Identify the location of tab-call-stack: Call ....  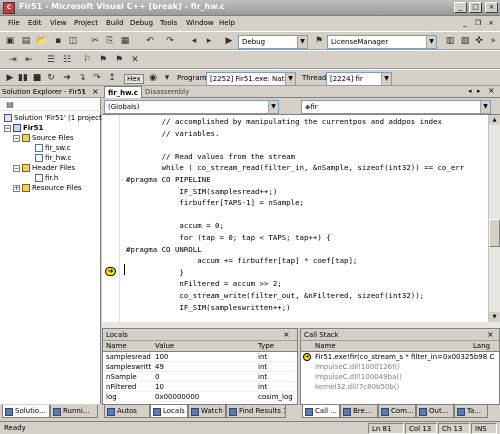
(321, 411).